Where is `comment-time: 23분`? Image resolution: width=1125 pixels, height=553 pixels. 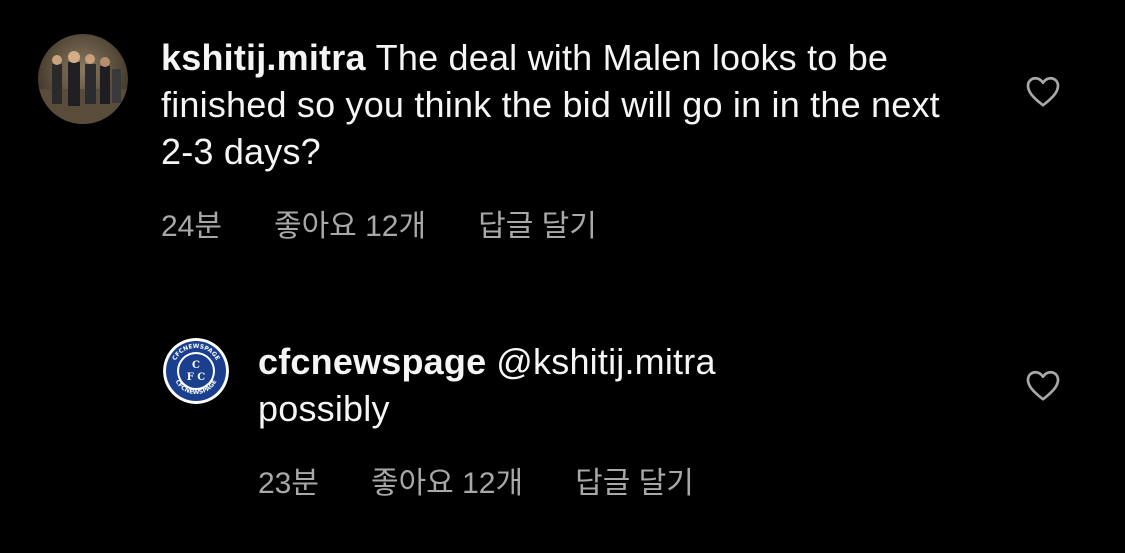
comment-time: 23분 is located at coordinates (288, 483).